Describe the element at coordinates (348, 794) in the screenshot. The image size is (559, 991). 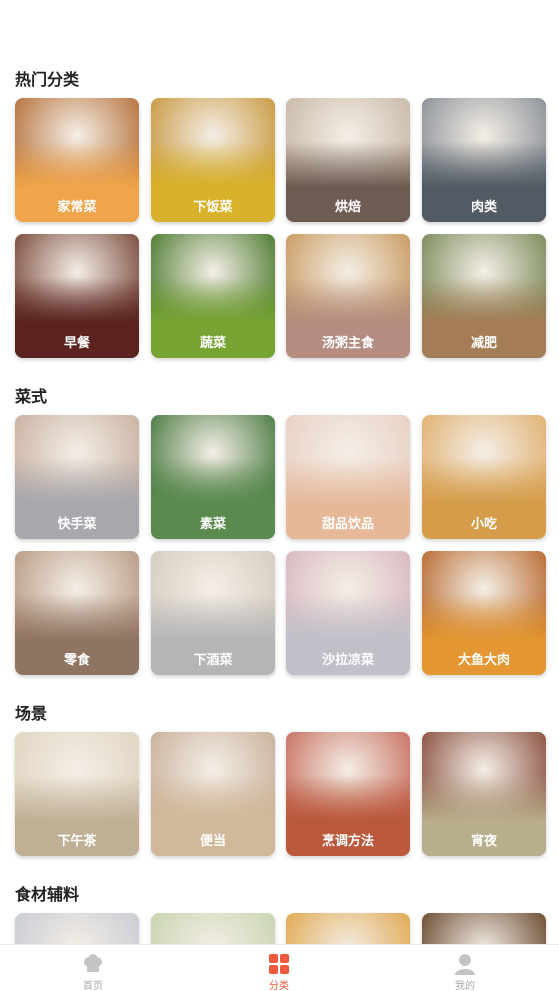
I see `category-card: 烹调方法` at that location.